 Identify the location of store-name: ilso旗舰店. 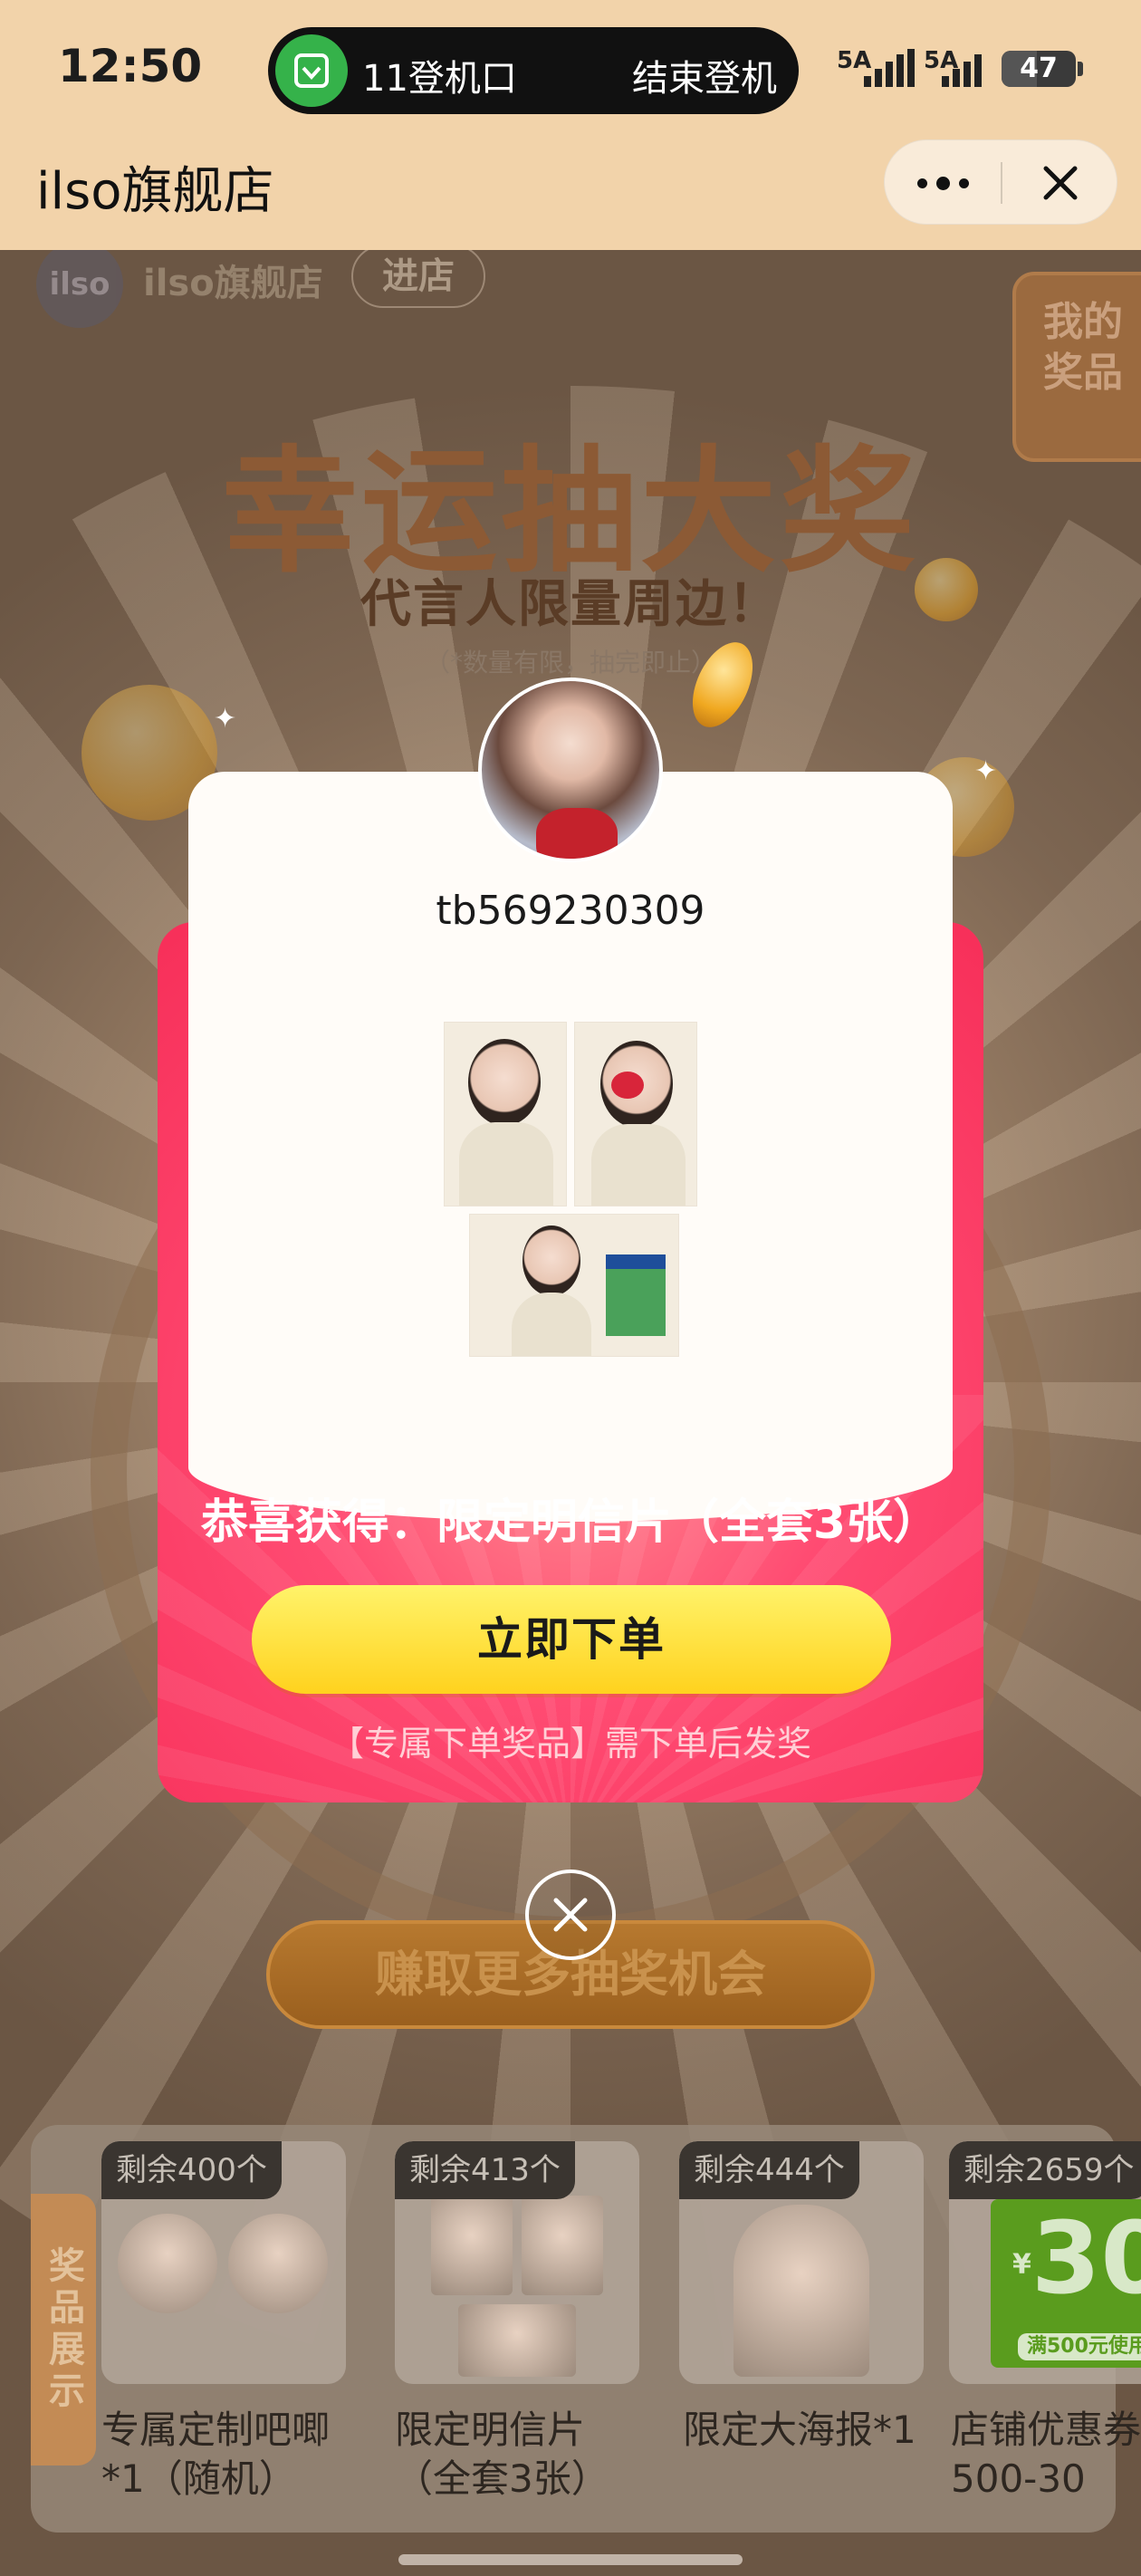
(233, 280).